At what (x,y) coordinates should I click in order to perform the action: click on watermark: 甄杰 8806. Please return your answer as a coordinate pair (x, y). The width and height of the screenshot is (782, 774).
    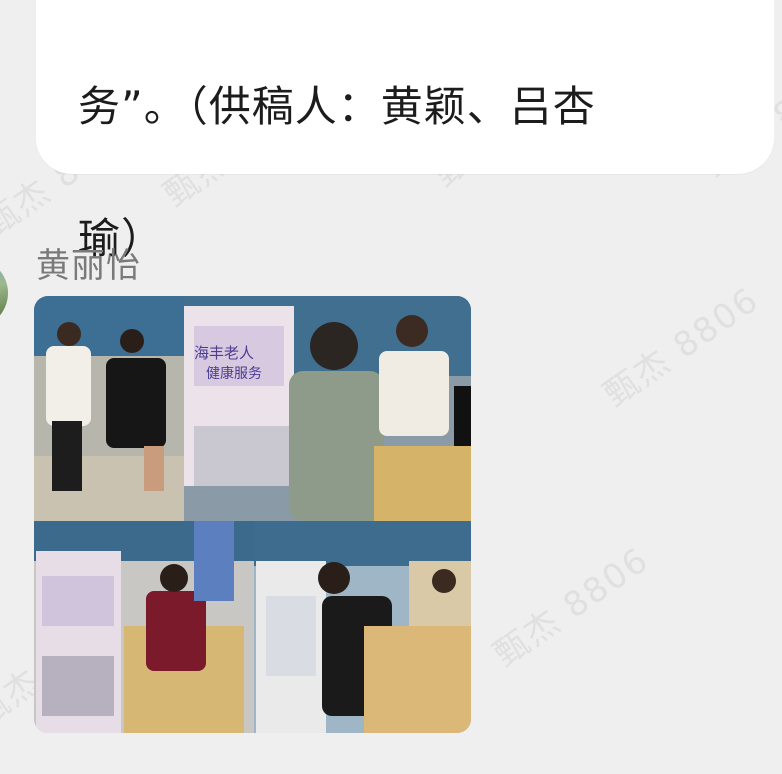
    Looking at the image, I should click on (571, 607).